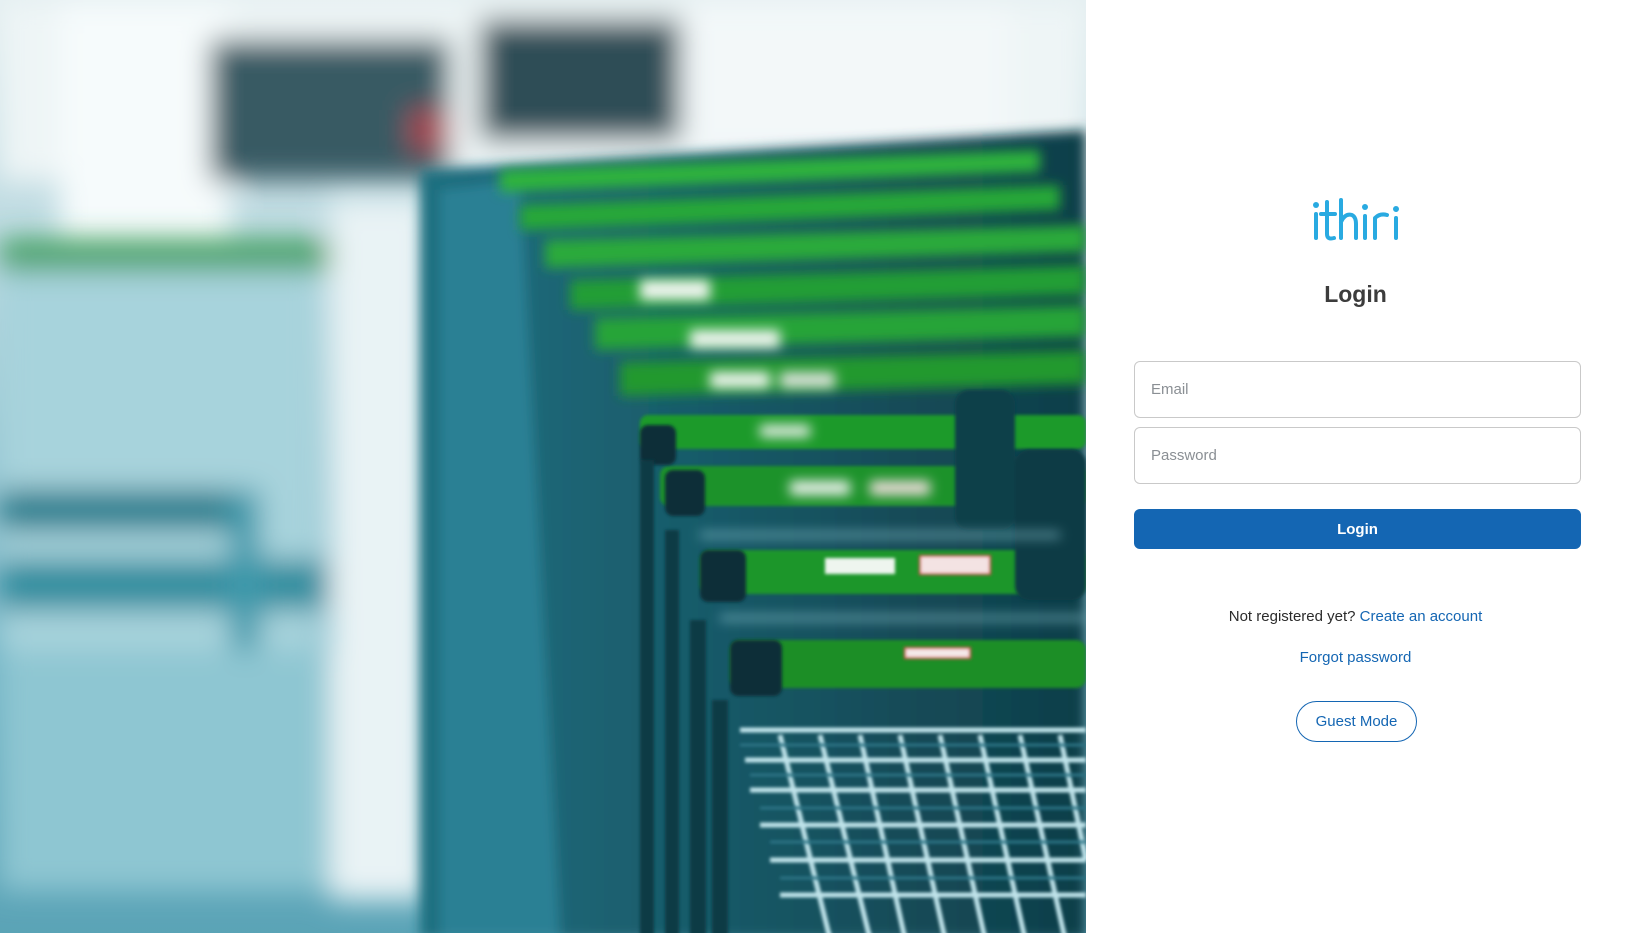 This screenshot has width=1625, height=939. Describe the element at coordinates (543, 936) in the screenshot. I see `hero-bottom-edge` at that location.